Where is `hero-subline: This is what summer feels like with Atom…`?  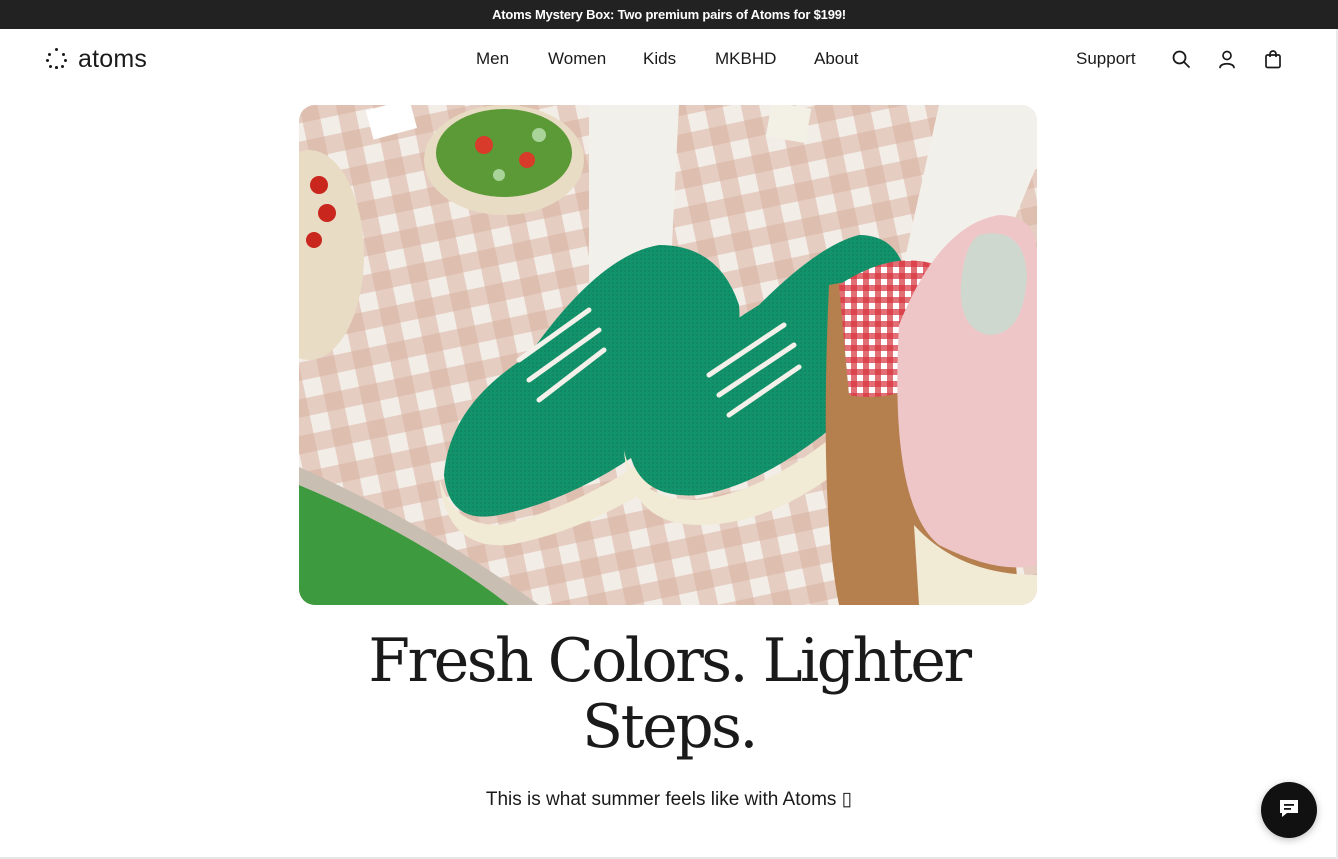 hero-subline: This is what summer feels like with Atom… is located at coordinates (669, 799).